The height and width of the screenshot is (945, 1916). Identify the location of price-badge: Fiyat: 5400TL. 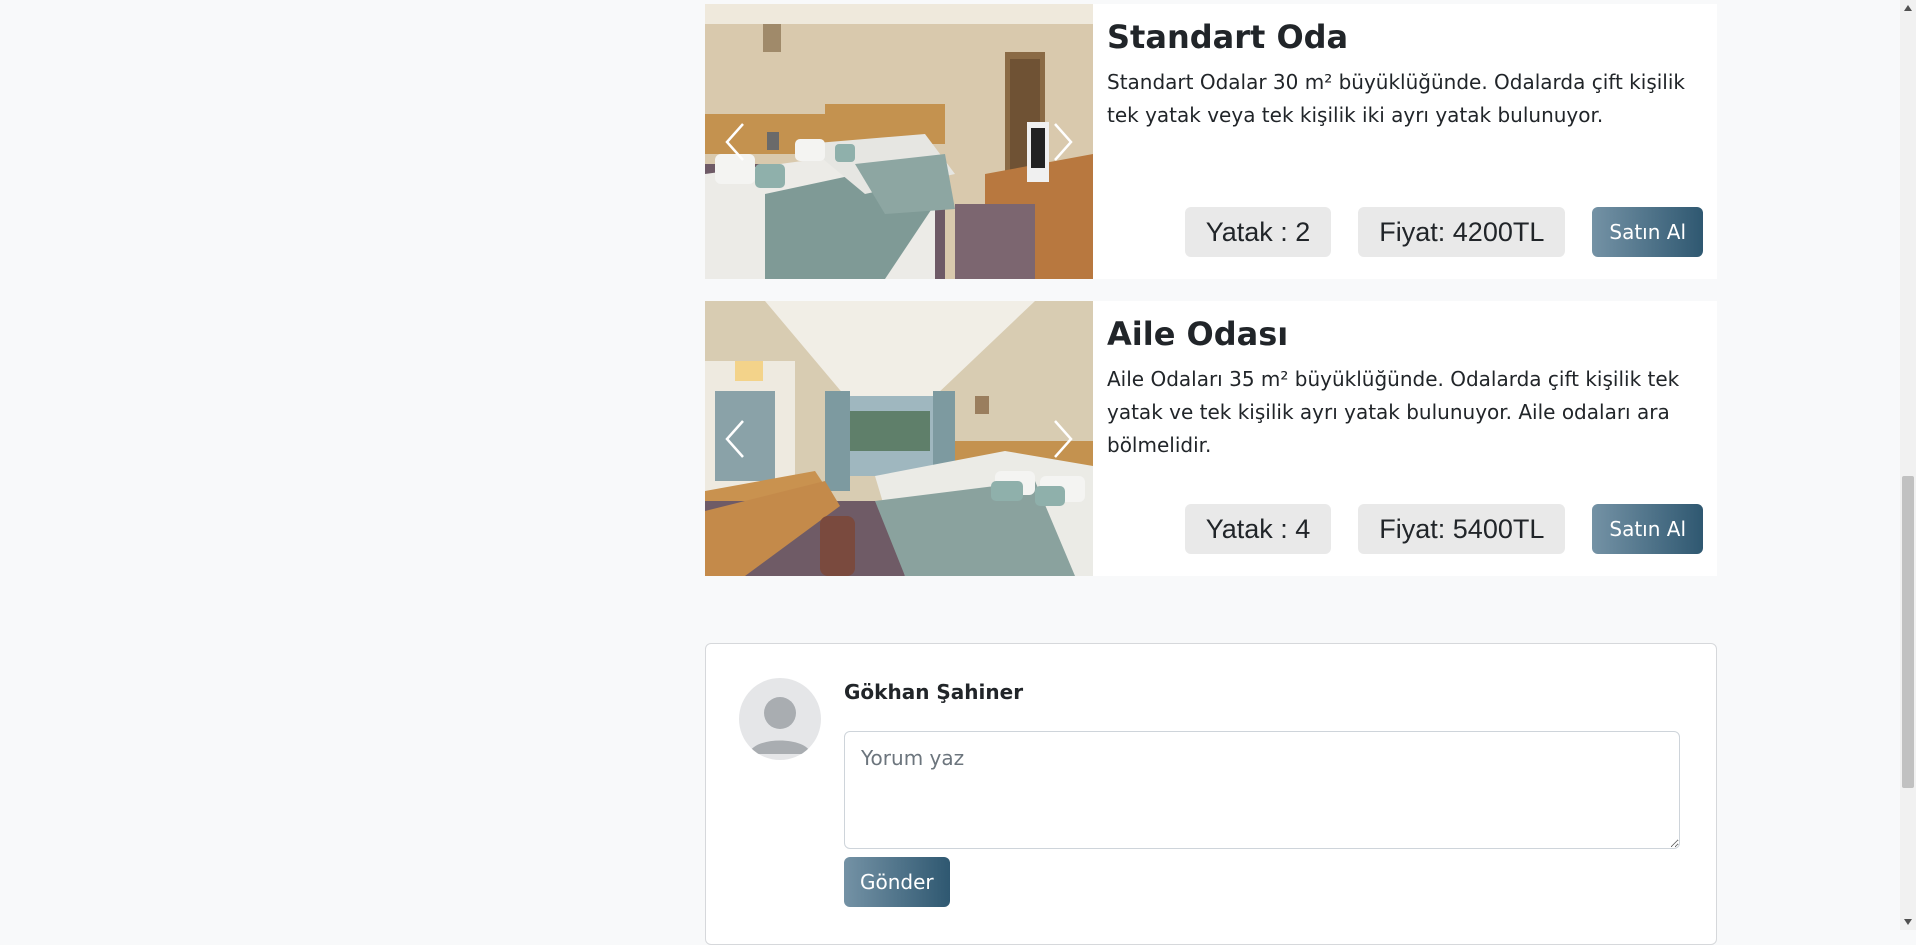
(1462, 529).